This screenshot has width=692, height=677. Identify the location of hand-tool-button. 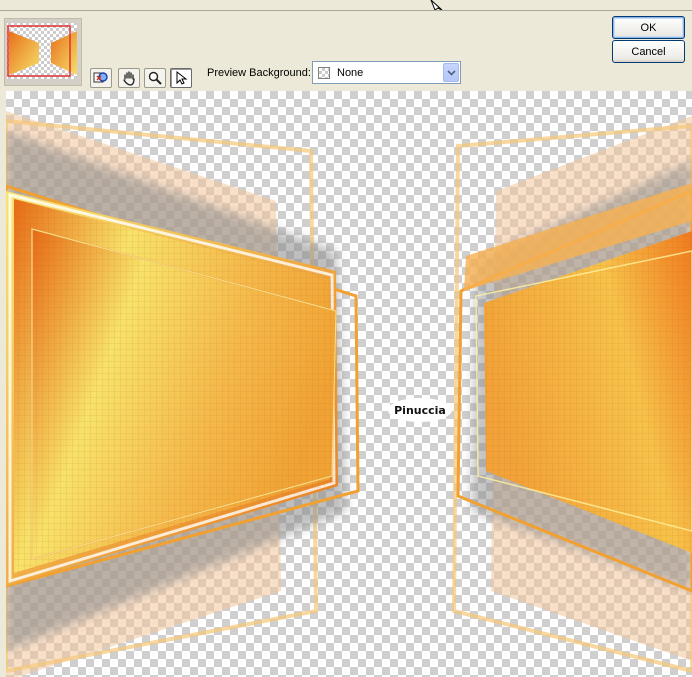
(129, 78).